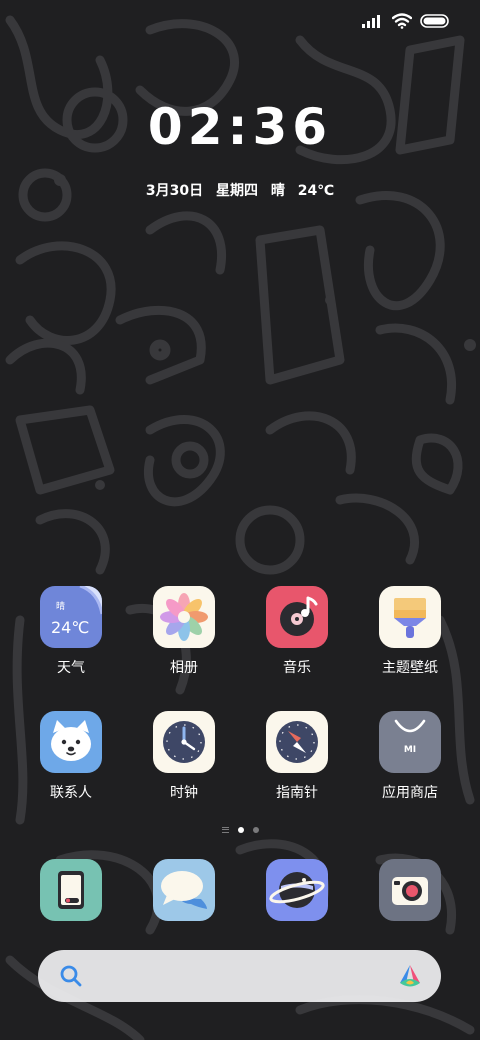 This screenshot has height=1040, width=480. I want to click on themes-icon, so click(410, 617).